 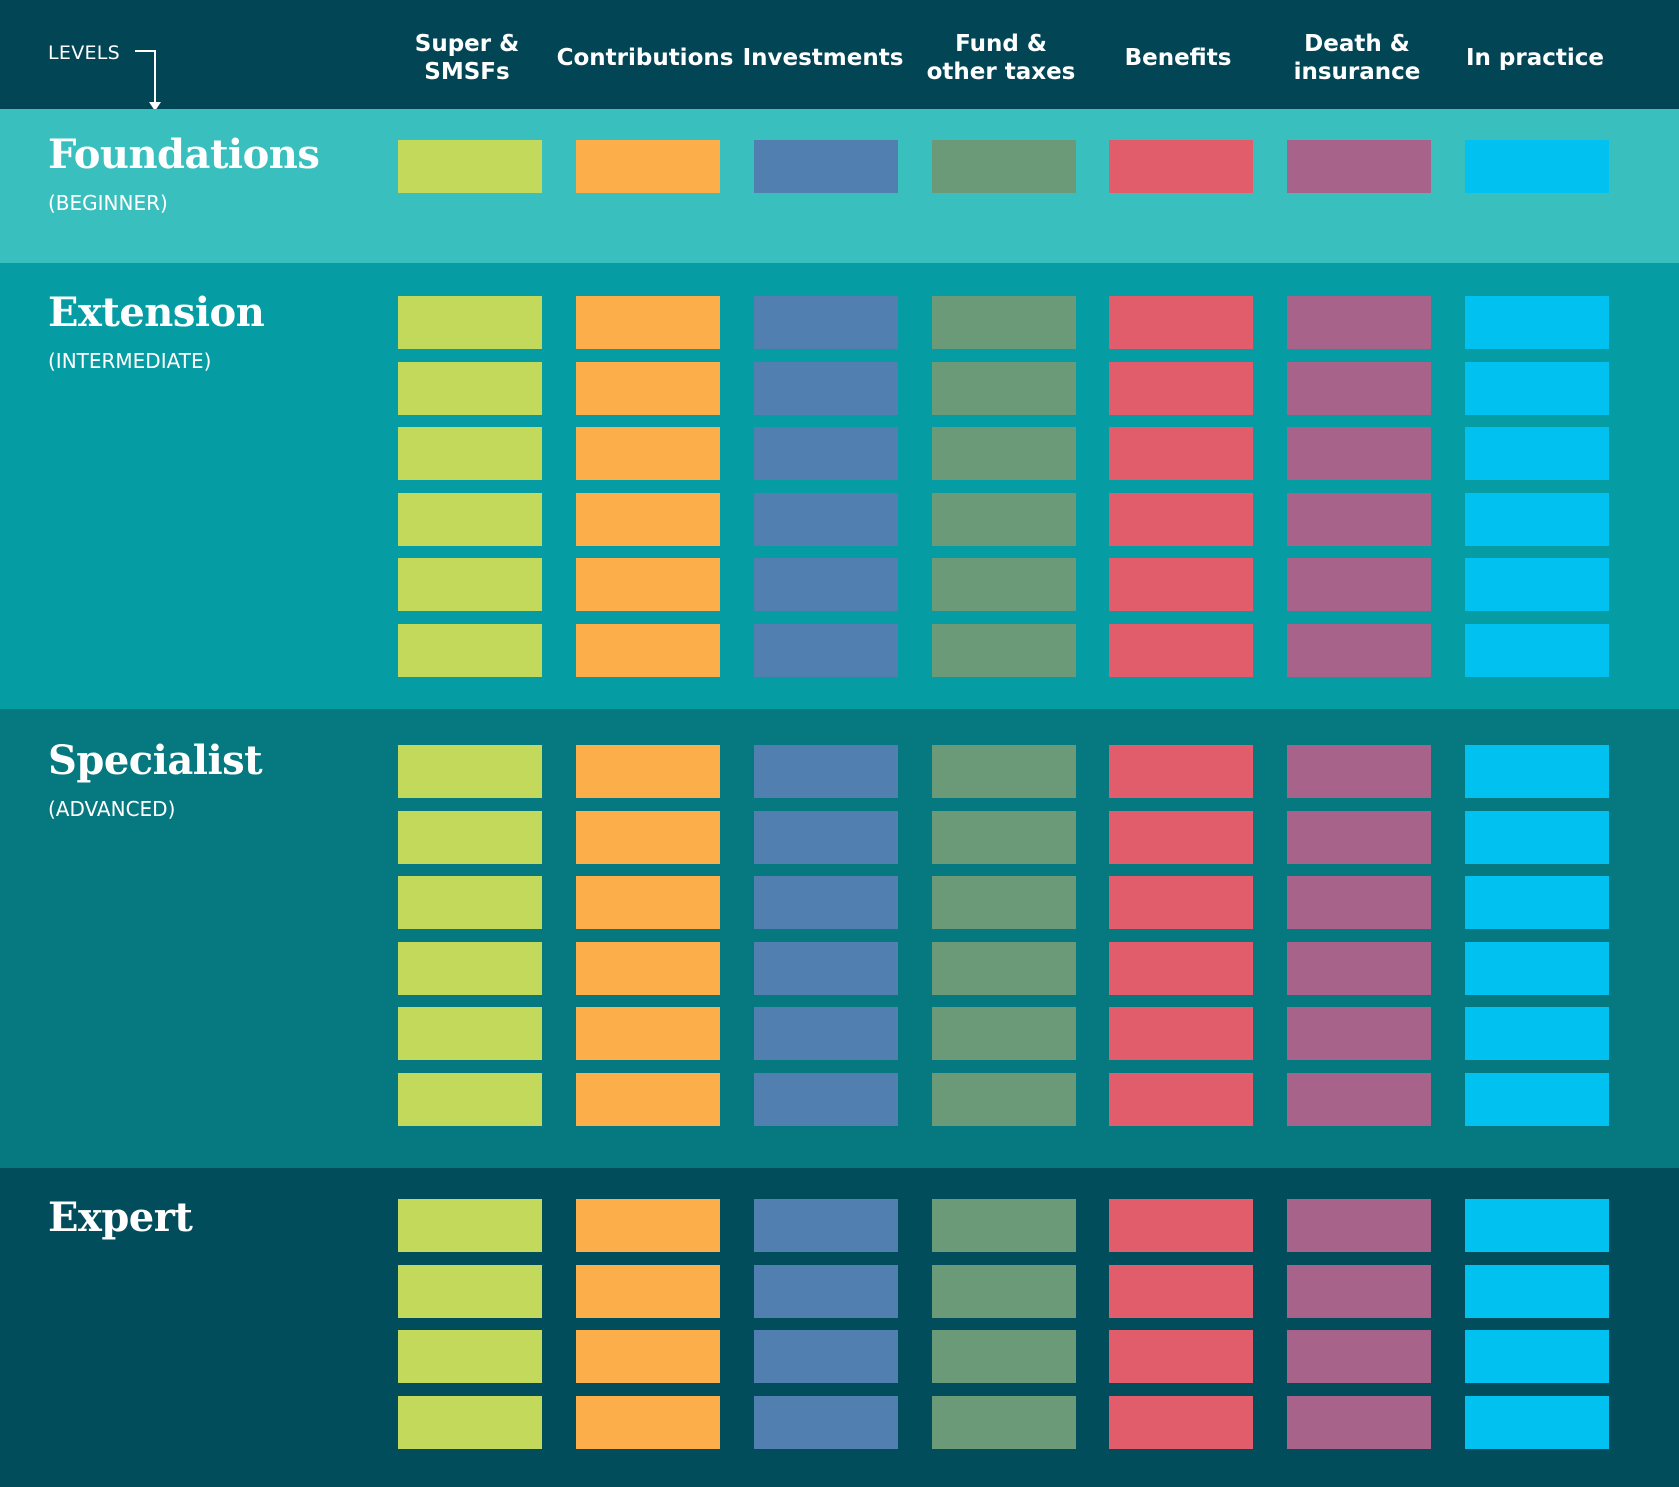 What do you see at coordinates (120, 1217) in the screenshot?
I see `level-title: Expert` at bounding box center [120, 1217].